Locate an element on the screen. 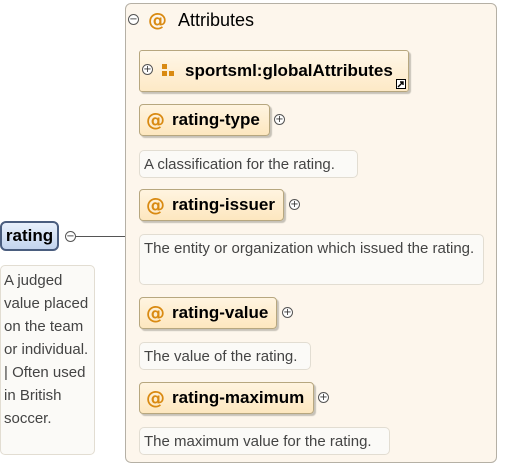 The image size is (515, 466). attributes-label: Attributes is located at coordinates (216, 20).